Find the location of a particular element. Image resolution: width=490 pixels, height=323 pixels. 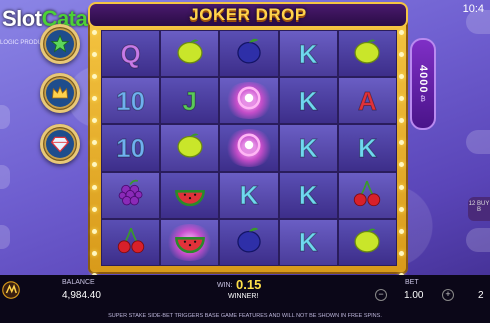

reel-cell: A is located at coordinates (367, 101).